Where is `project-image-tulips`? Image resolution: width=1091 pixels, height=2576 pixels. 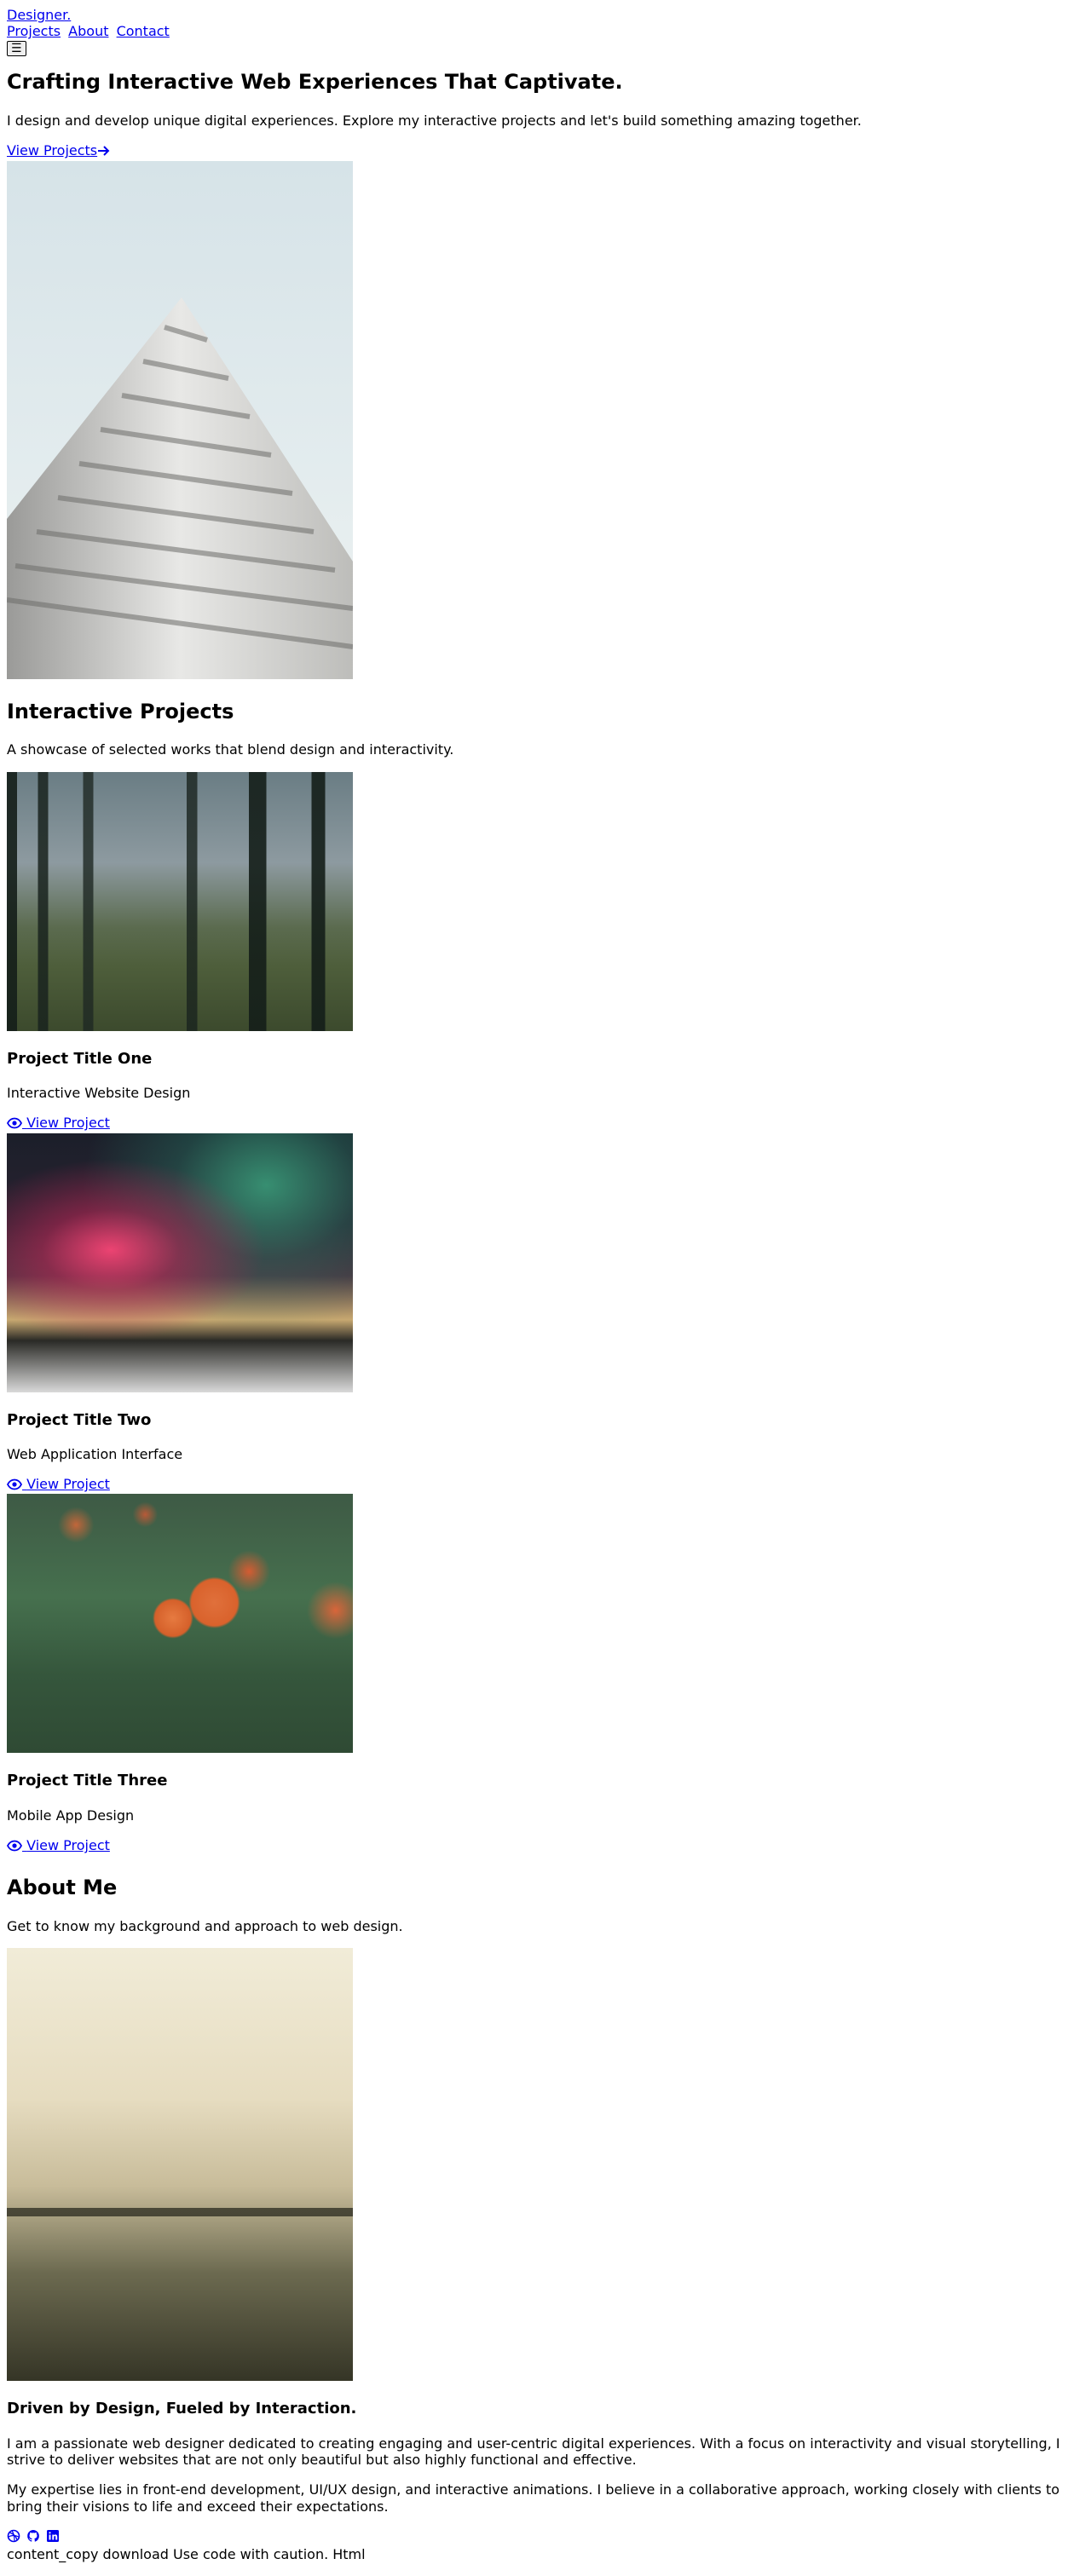 project-image-tulips is located at coordinates (180, 1624).